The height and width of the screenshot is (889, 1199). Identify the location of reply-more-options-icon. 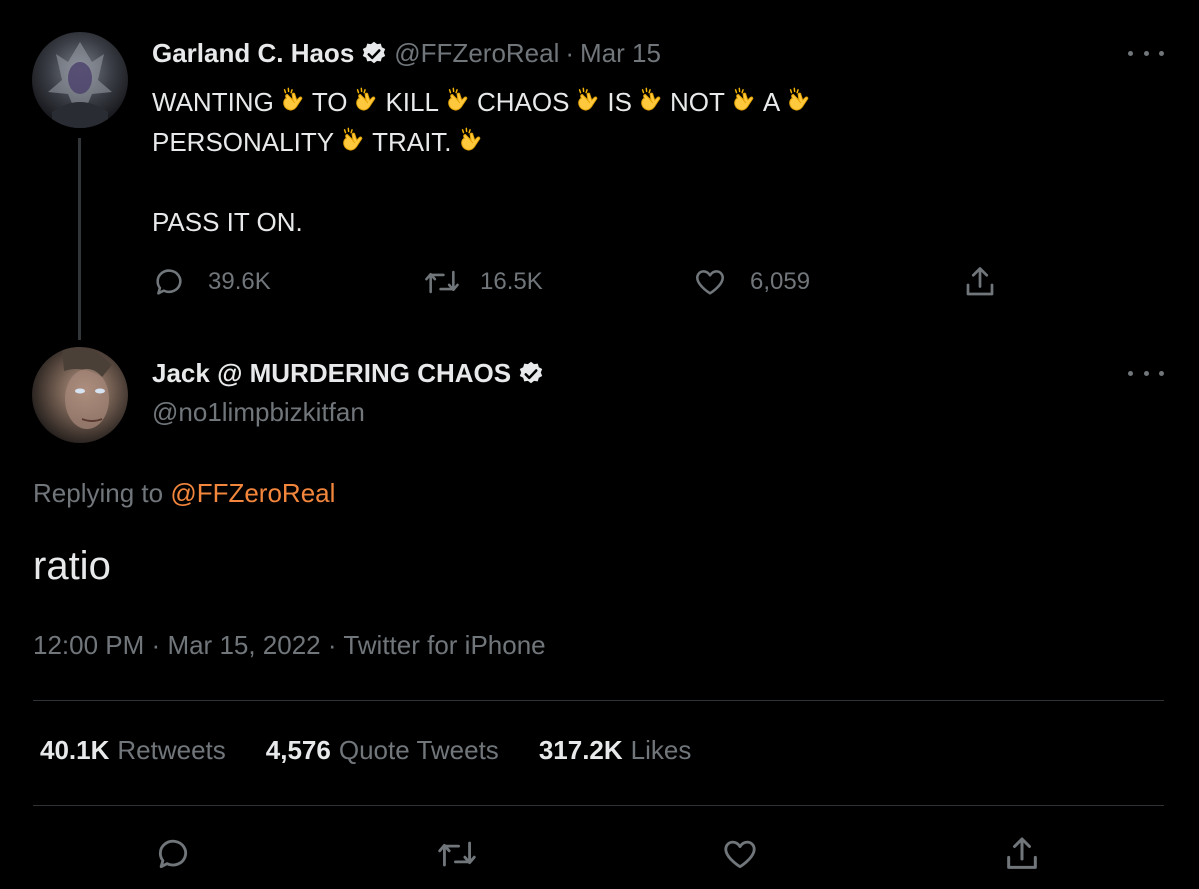
(1146, 373).